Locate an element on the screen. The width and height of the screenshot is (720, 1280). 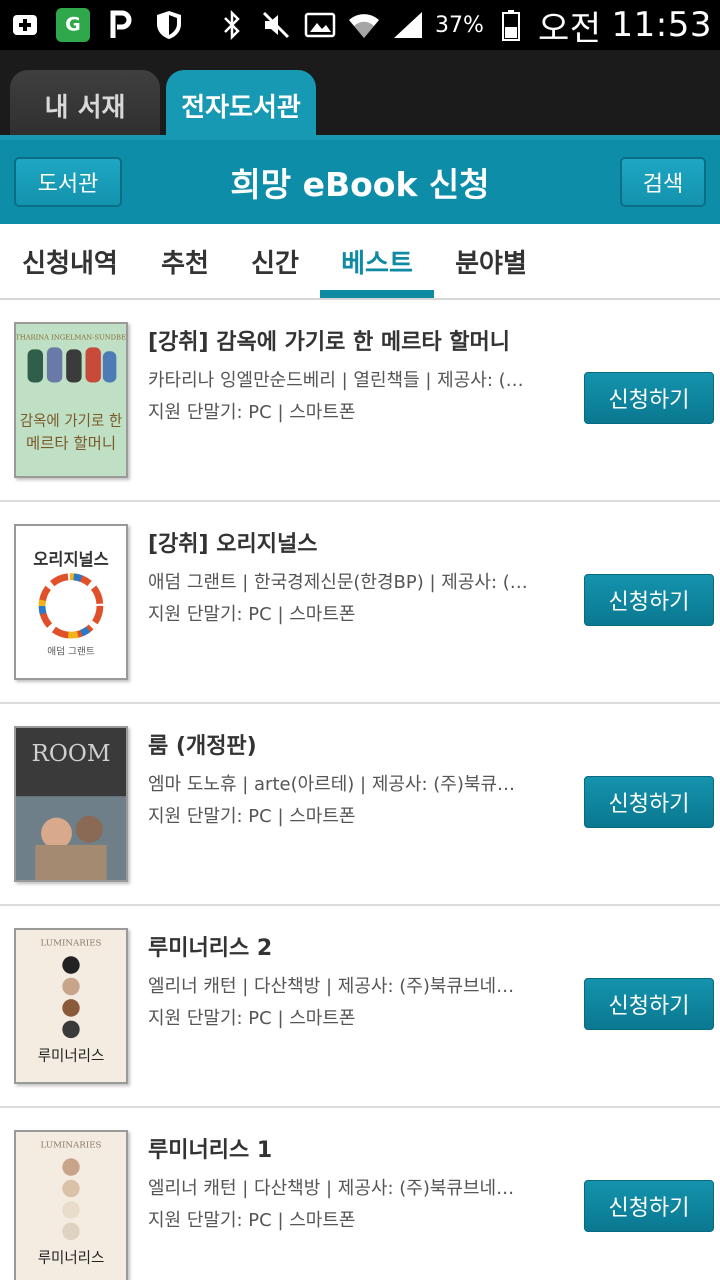
book-title: [강취] 오리지널스 is located at coordinates (348, 542).